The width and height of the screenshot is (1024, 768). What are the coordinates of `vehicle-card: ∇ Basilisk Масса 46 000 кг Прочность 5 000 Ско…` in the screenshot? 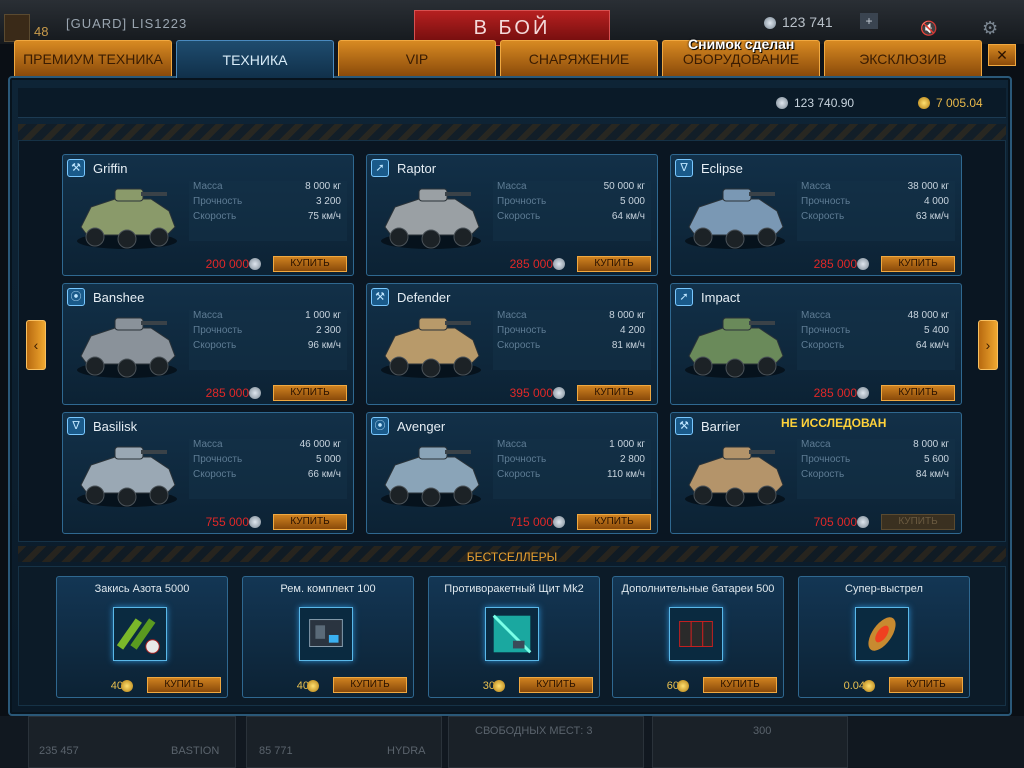 It's located at (208, 473).